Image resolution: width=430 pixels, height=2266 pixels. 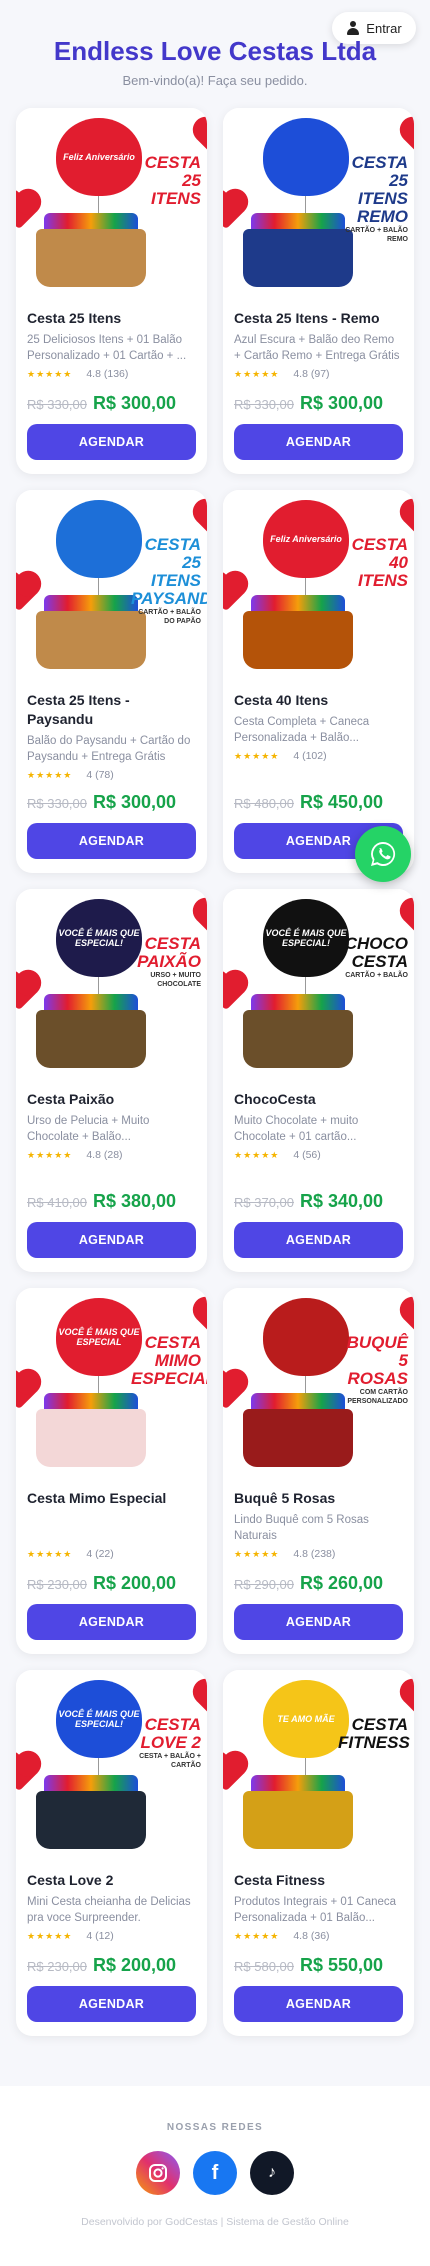 I want to click on product-prices: R$ 230,00 R$ 200,00, so click(x=111, y=1965).